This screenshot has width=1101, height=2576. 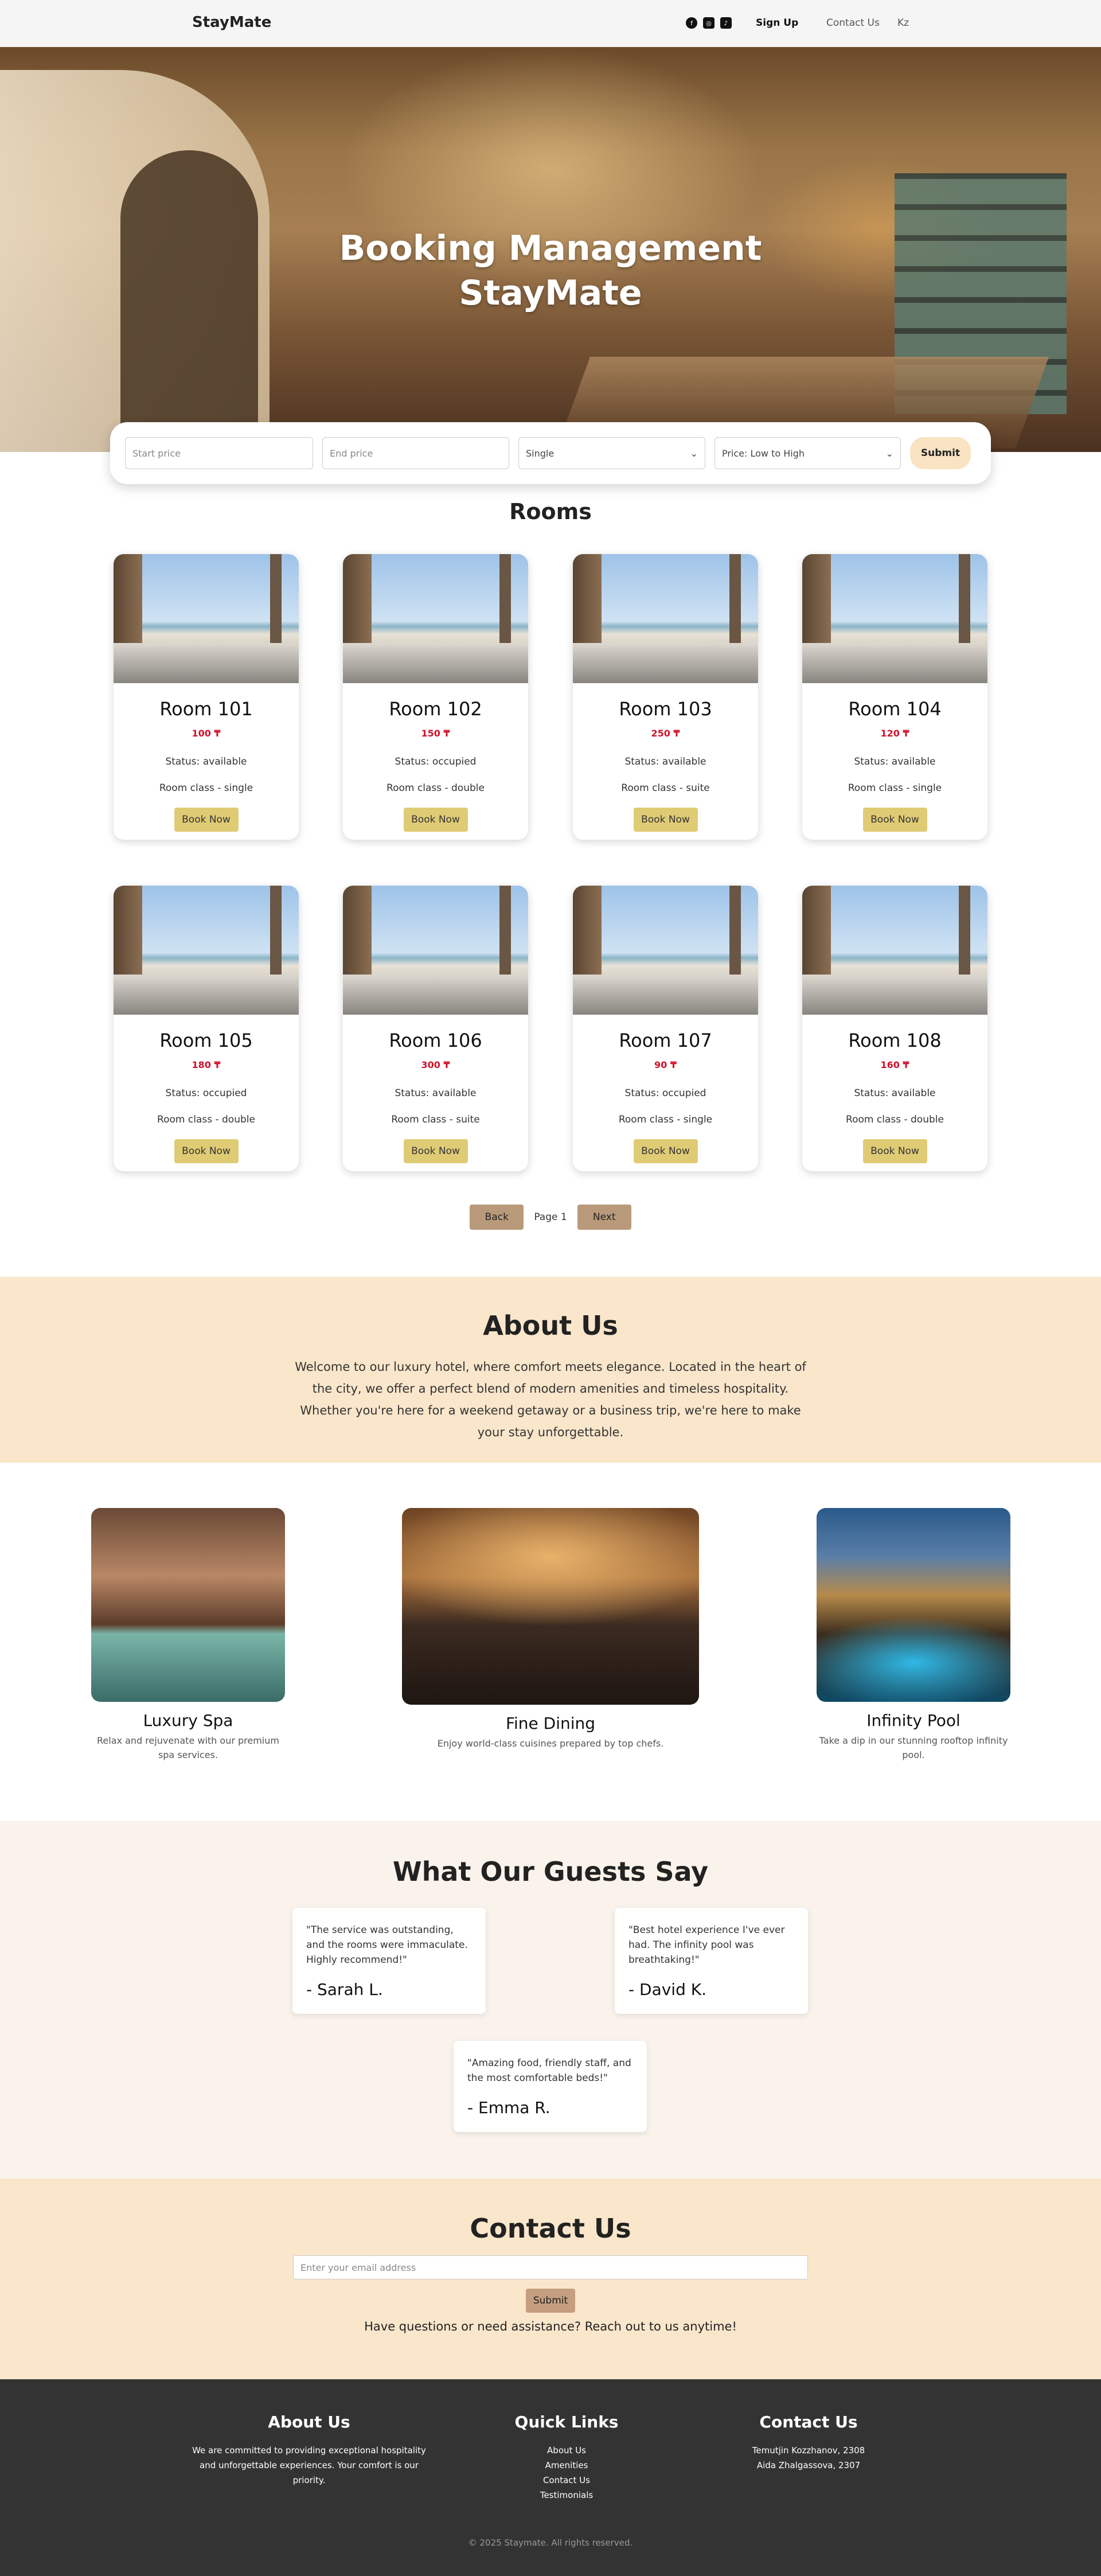 What do you see at coordinates (435, 1064) in the screenshot?
I see `room-price: 300 ₸` at bounding box center [435, 1064].